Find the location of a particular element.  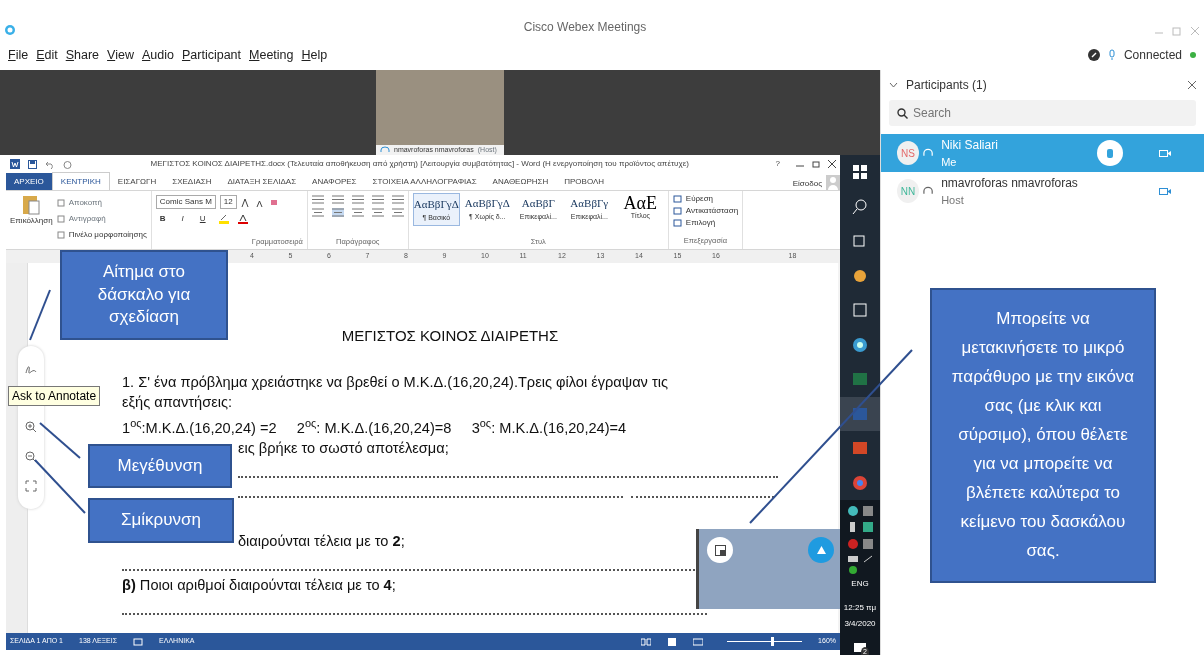

pen-icon is located at coordinates (1093, 55).